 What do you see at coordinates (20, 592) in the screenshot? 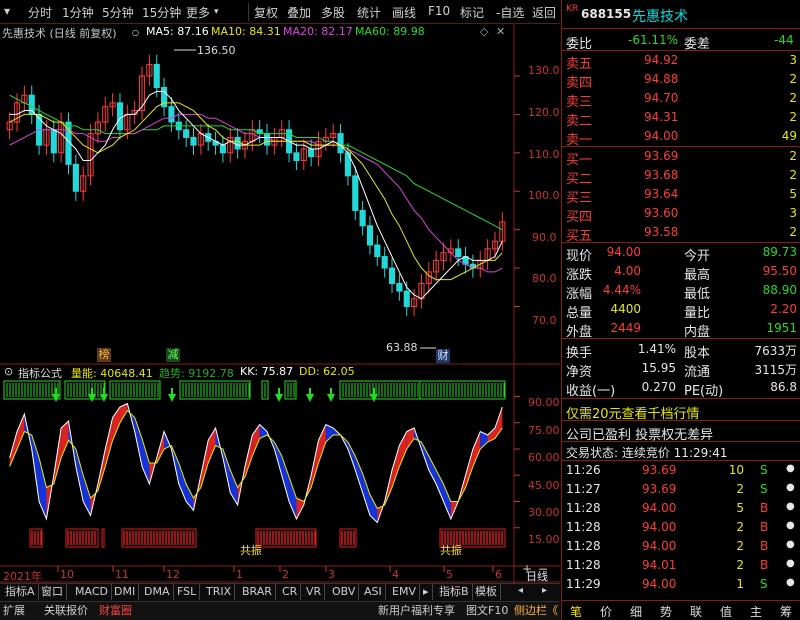
I see `tab-indicator-a: 指标A` at bounding box center [20, 592].